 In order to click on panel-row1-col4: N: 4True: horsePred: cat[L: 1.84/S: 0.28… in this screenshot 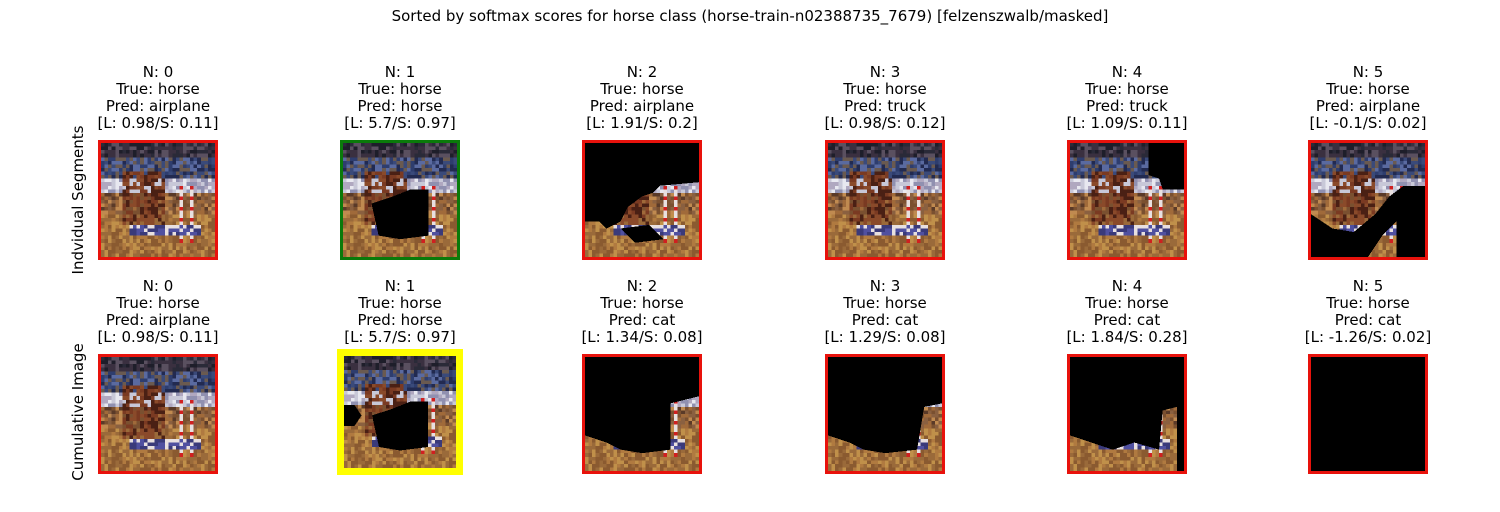, I will do `click(1127, 312)`.